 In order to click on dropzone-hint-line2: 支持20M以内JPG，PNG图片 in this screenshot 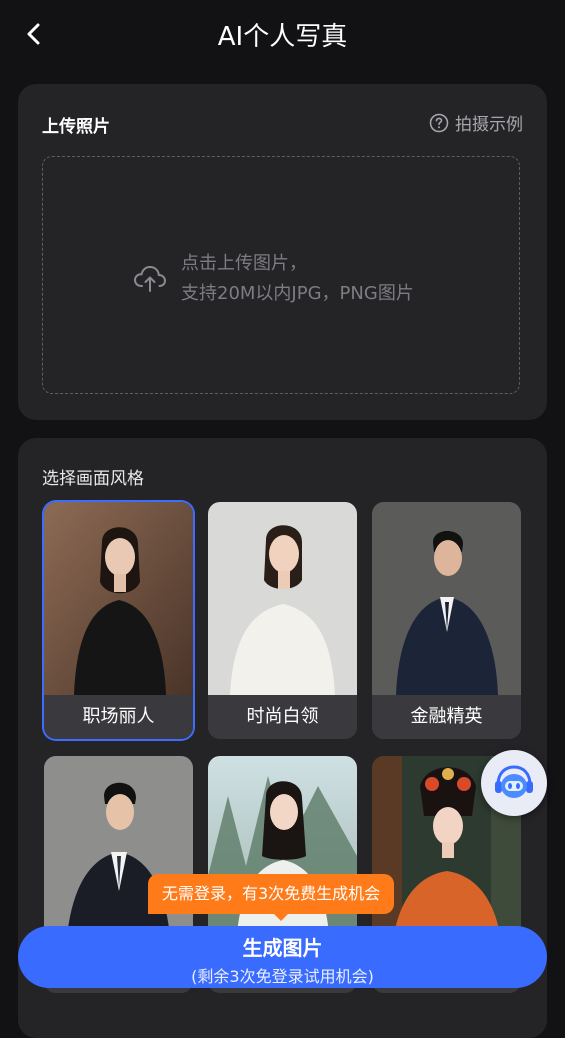, I will do `click(297, 293)`.